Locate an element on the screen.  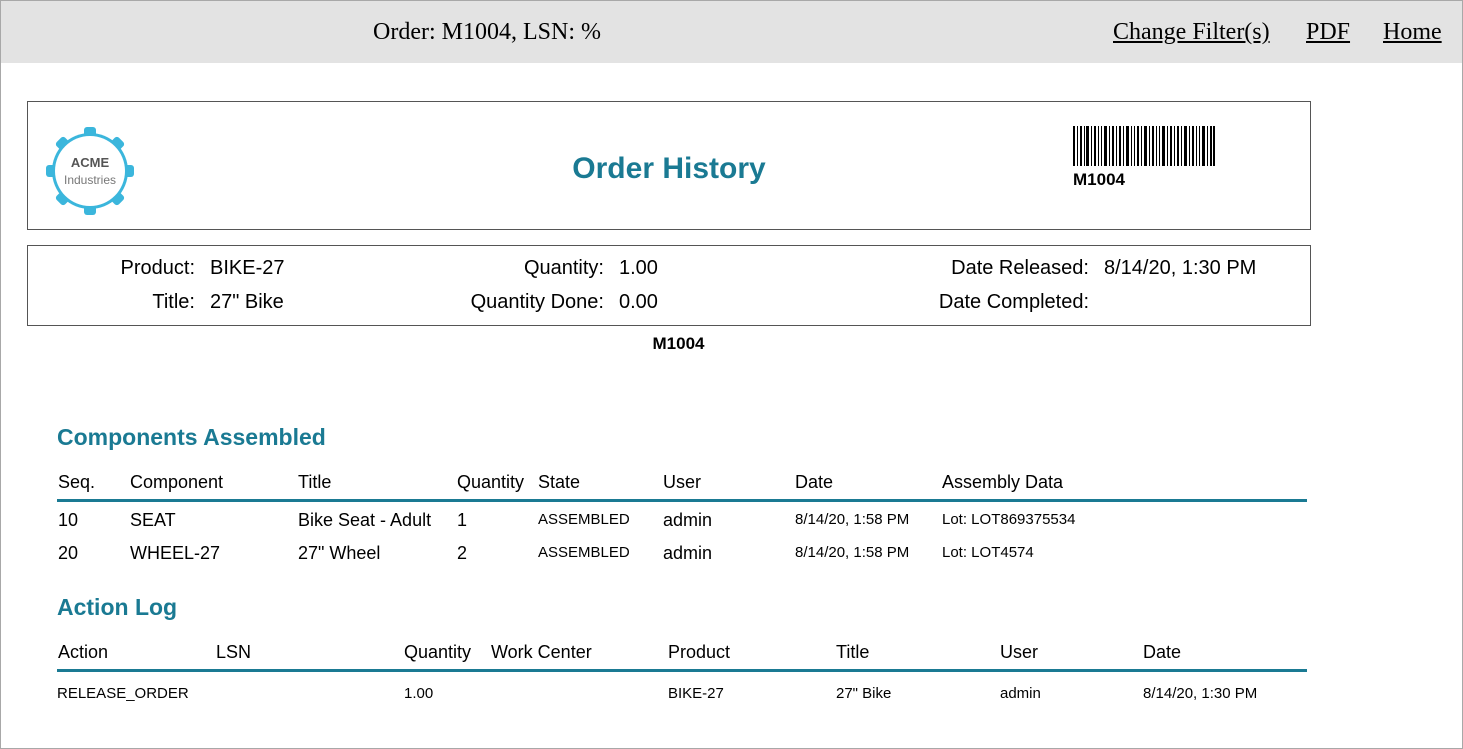
home-link: Home is located at coordinates (1412, 32).